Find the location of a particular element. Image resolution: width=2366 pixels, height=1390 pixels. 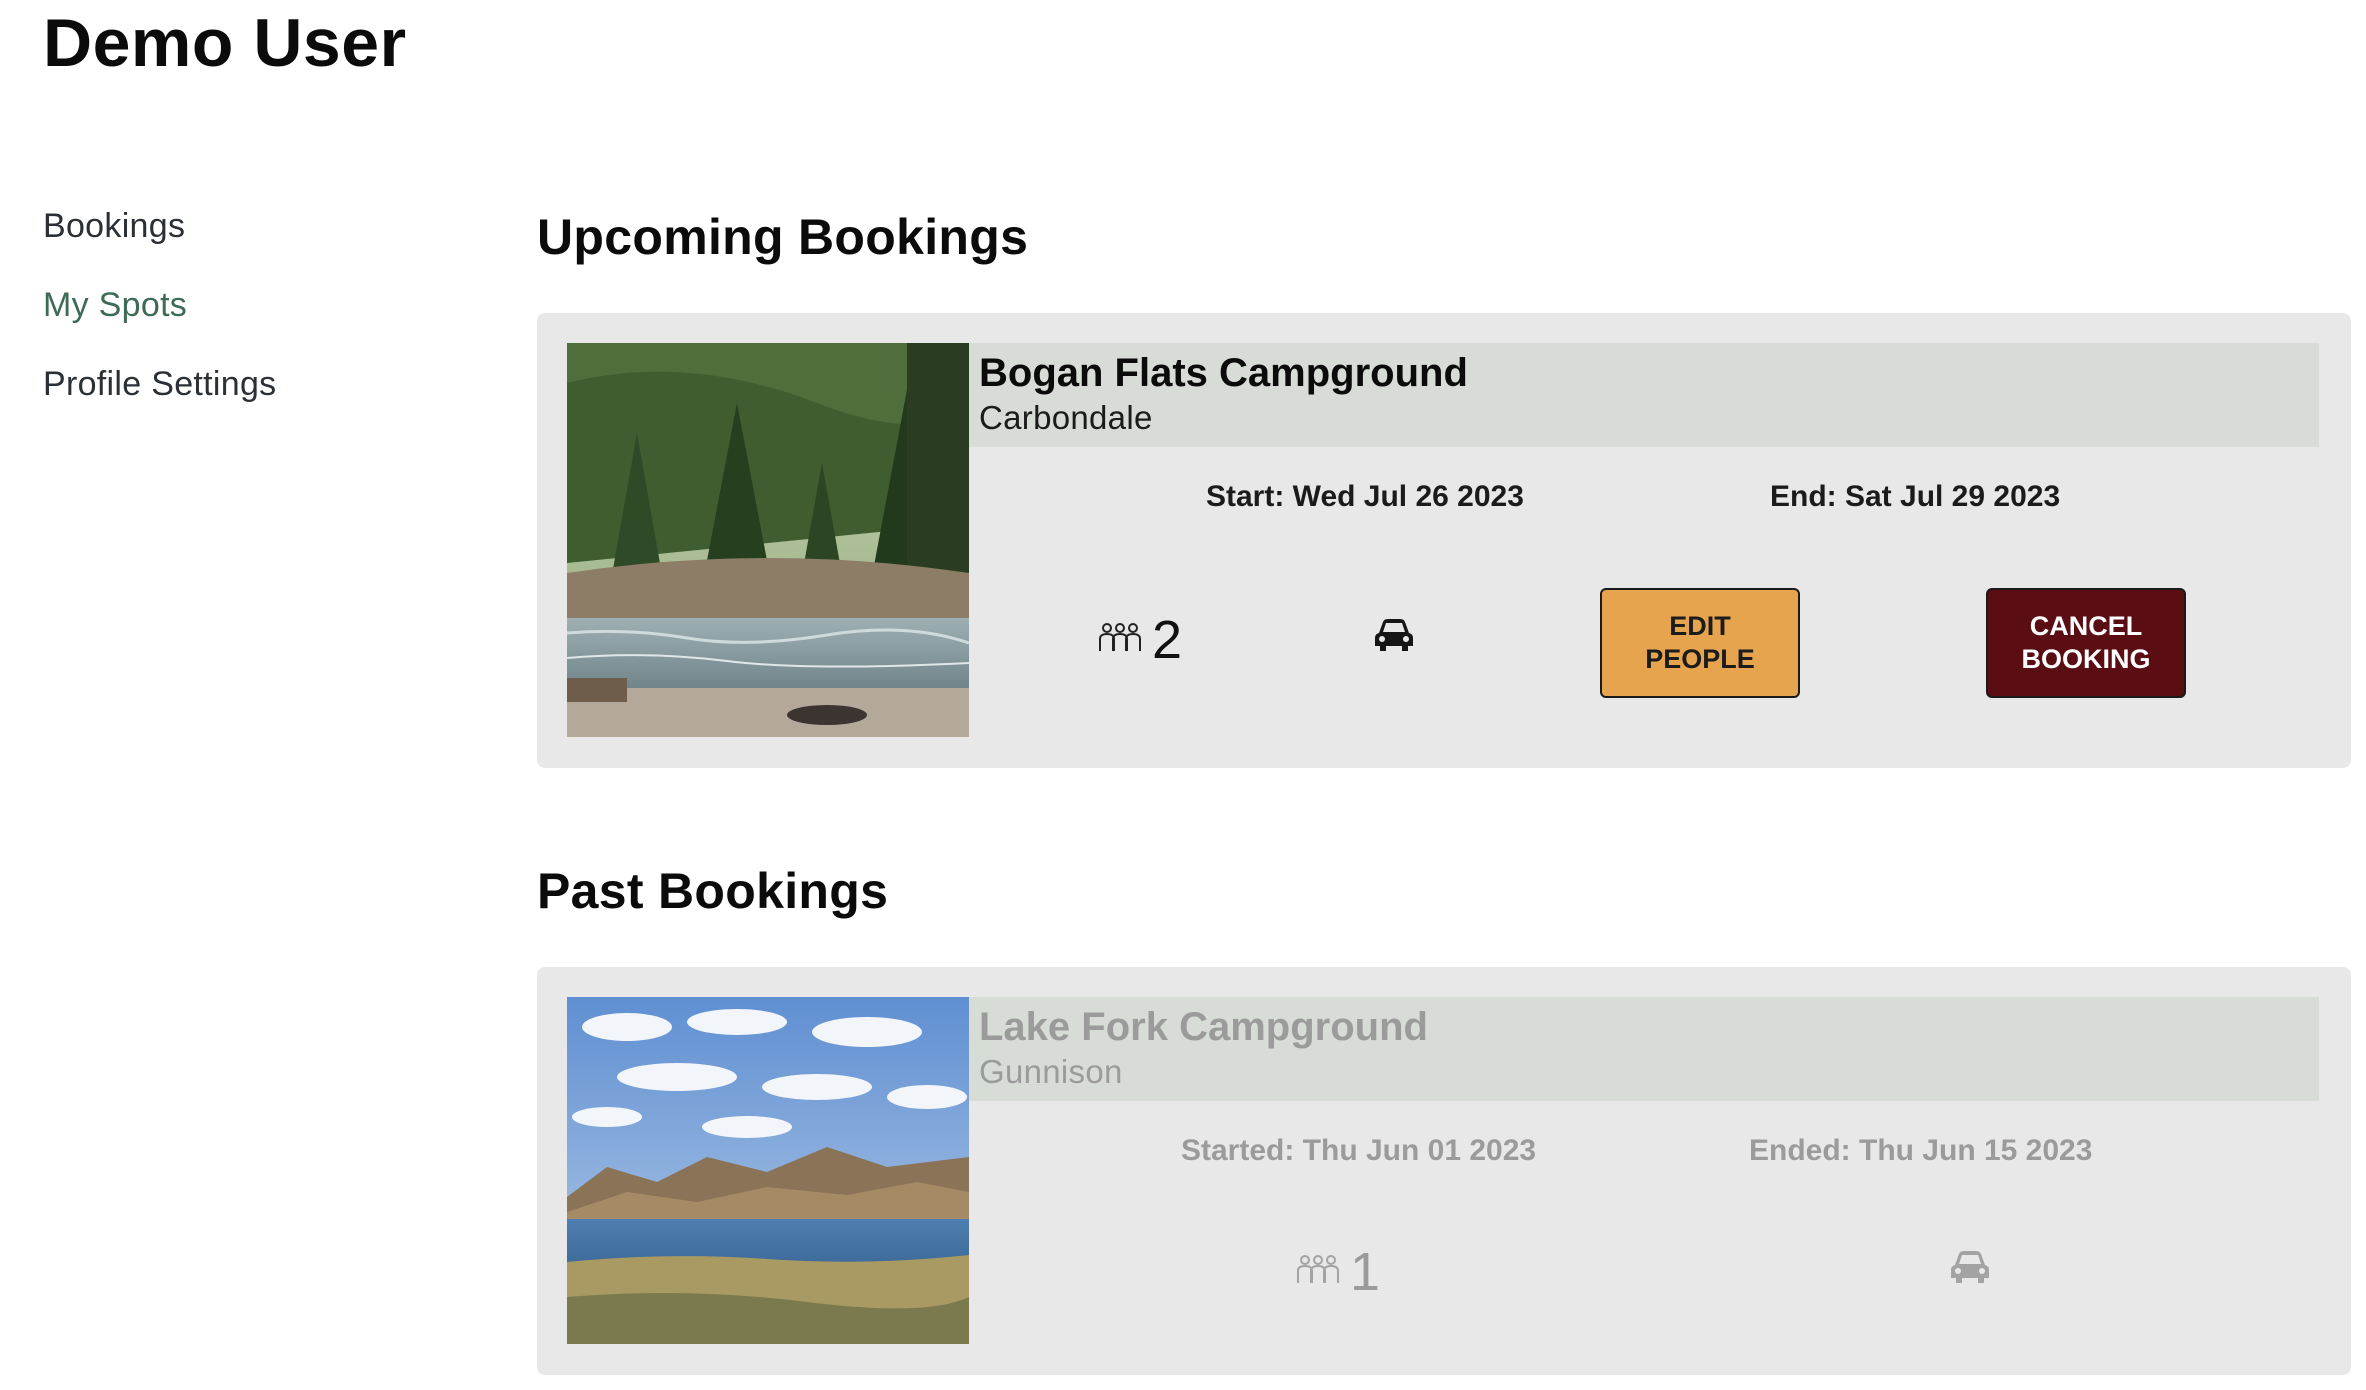

sidebar: Bookings My Spots Profile Settings is located at coordinates (253, 324).